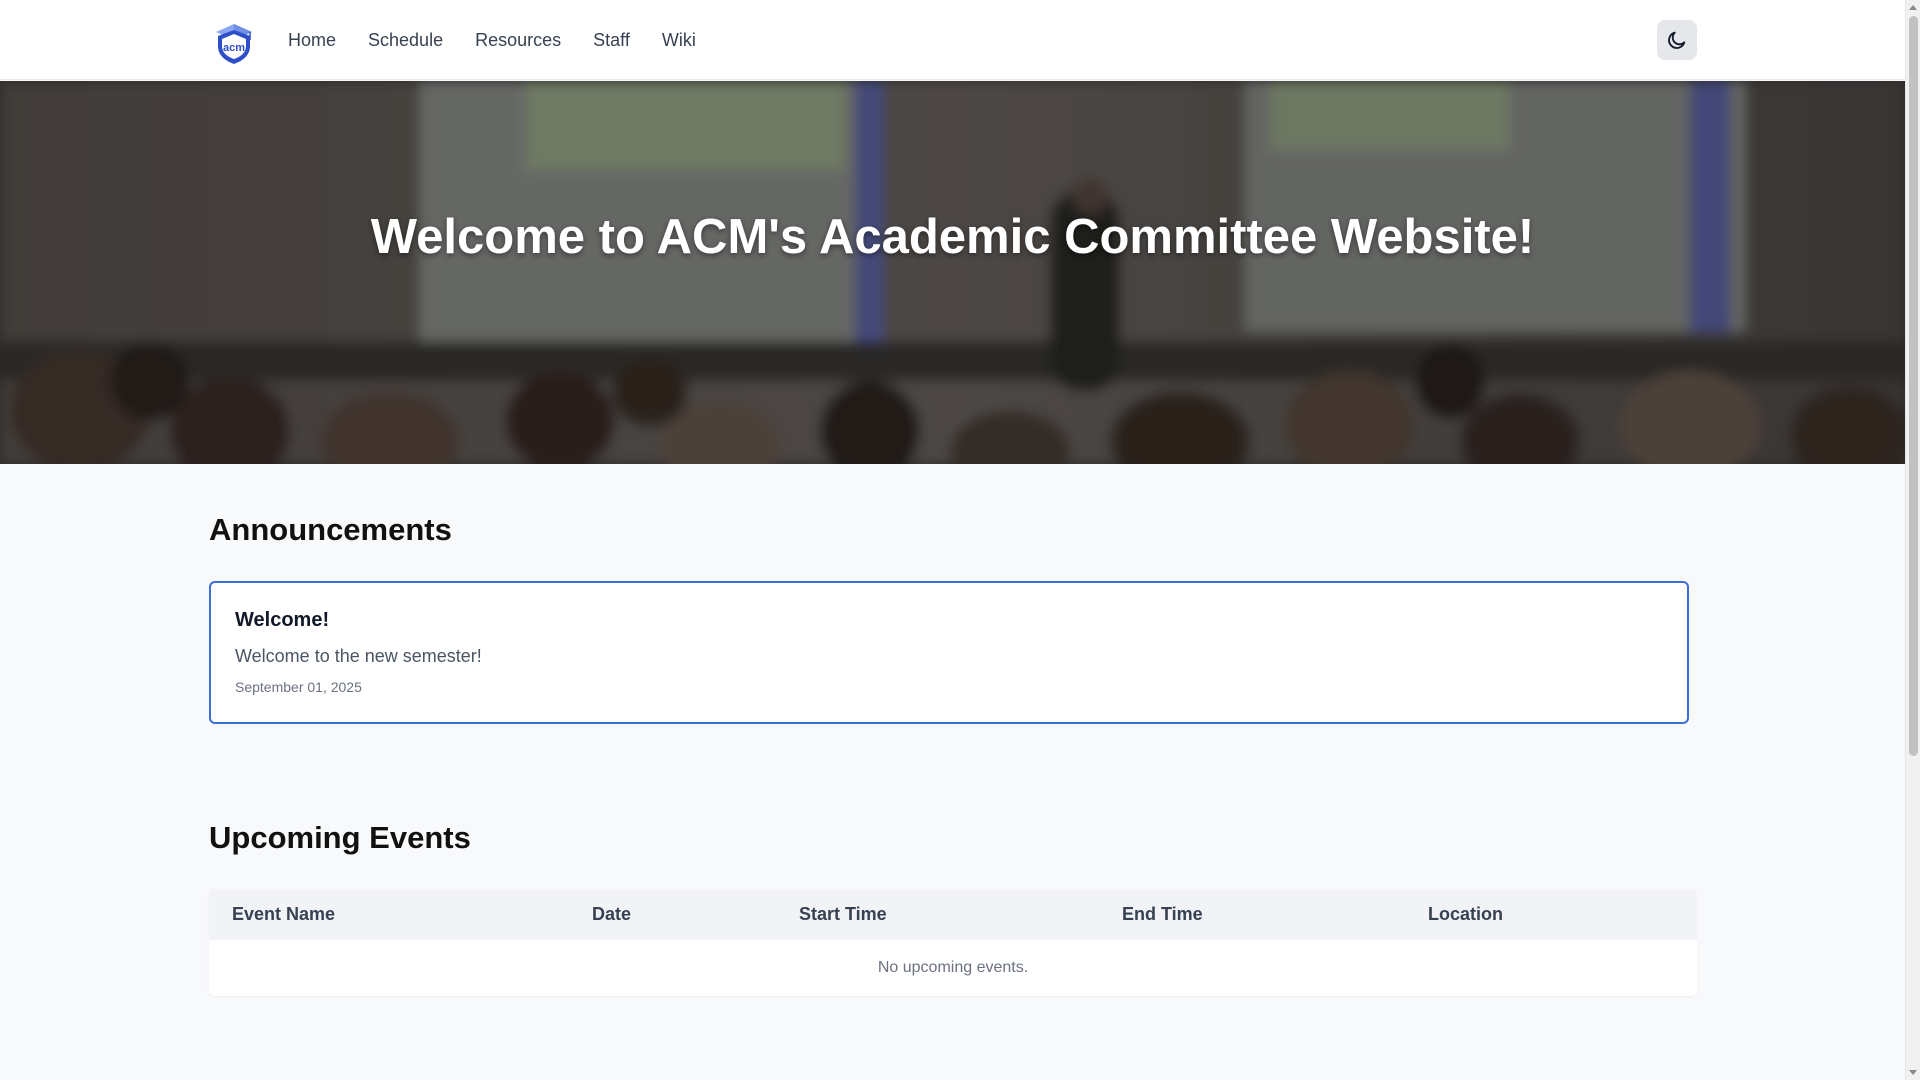 The height and width of the screenshot is (1080, 1920). Describe the element at coordinates (298, 687) in the screenshot. I see `announcement-date: September 01, 2025` at that location.